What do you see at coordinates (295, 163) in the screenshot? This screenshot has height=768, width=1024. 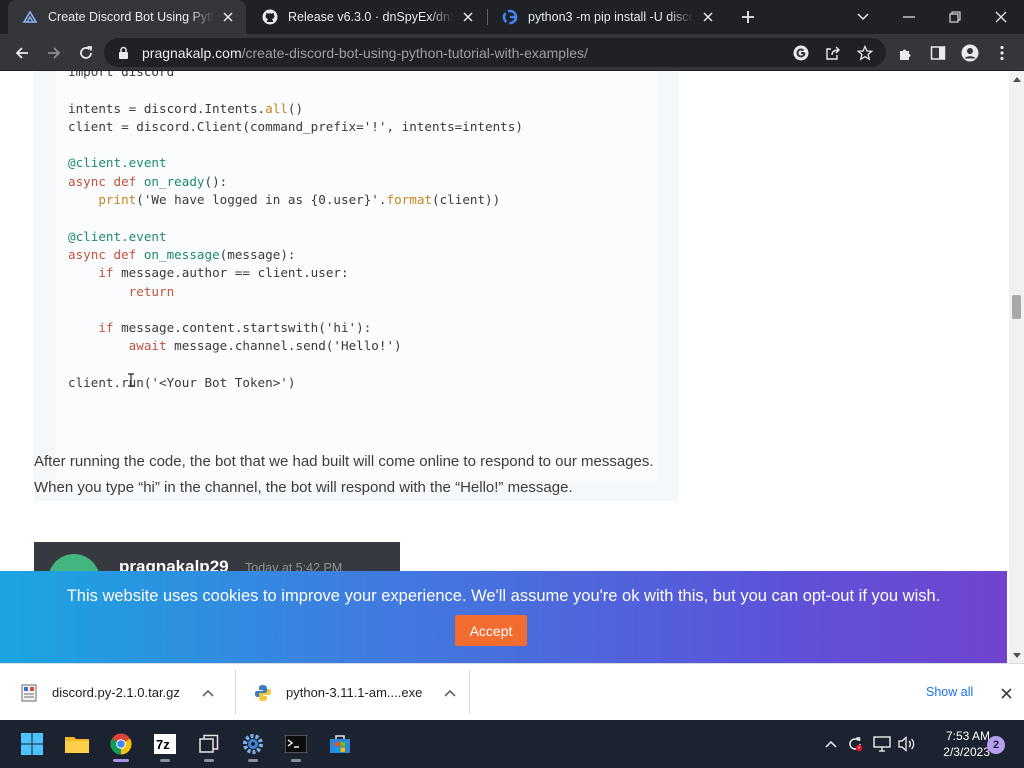 I see `code-line: @client.event` at bounding box center [295, 163].